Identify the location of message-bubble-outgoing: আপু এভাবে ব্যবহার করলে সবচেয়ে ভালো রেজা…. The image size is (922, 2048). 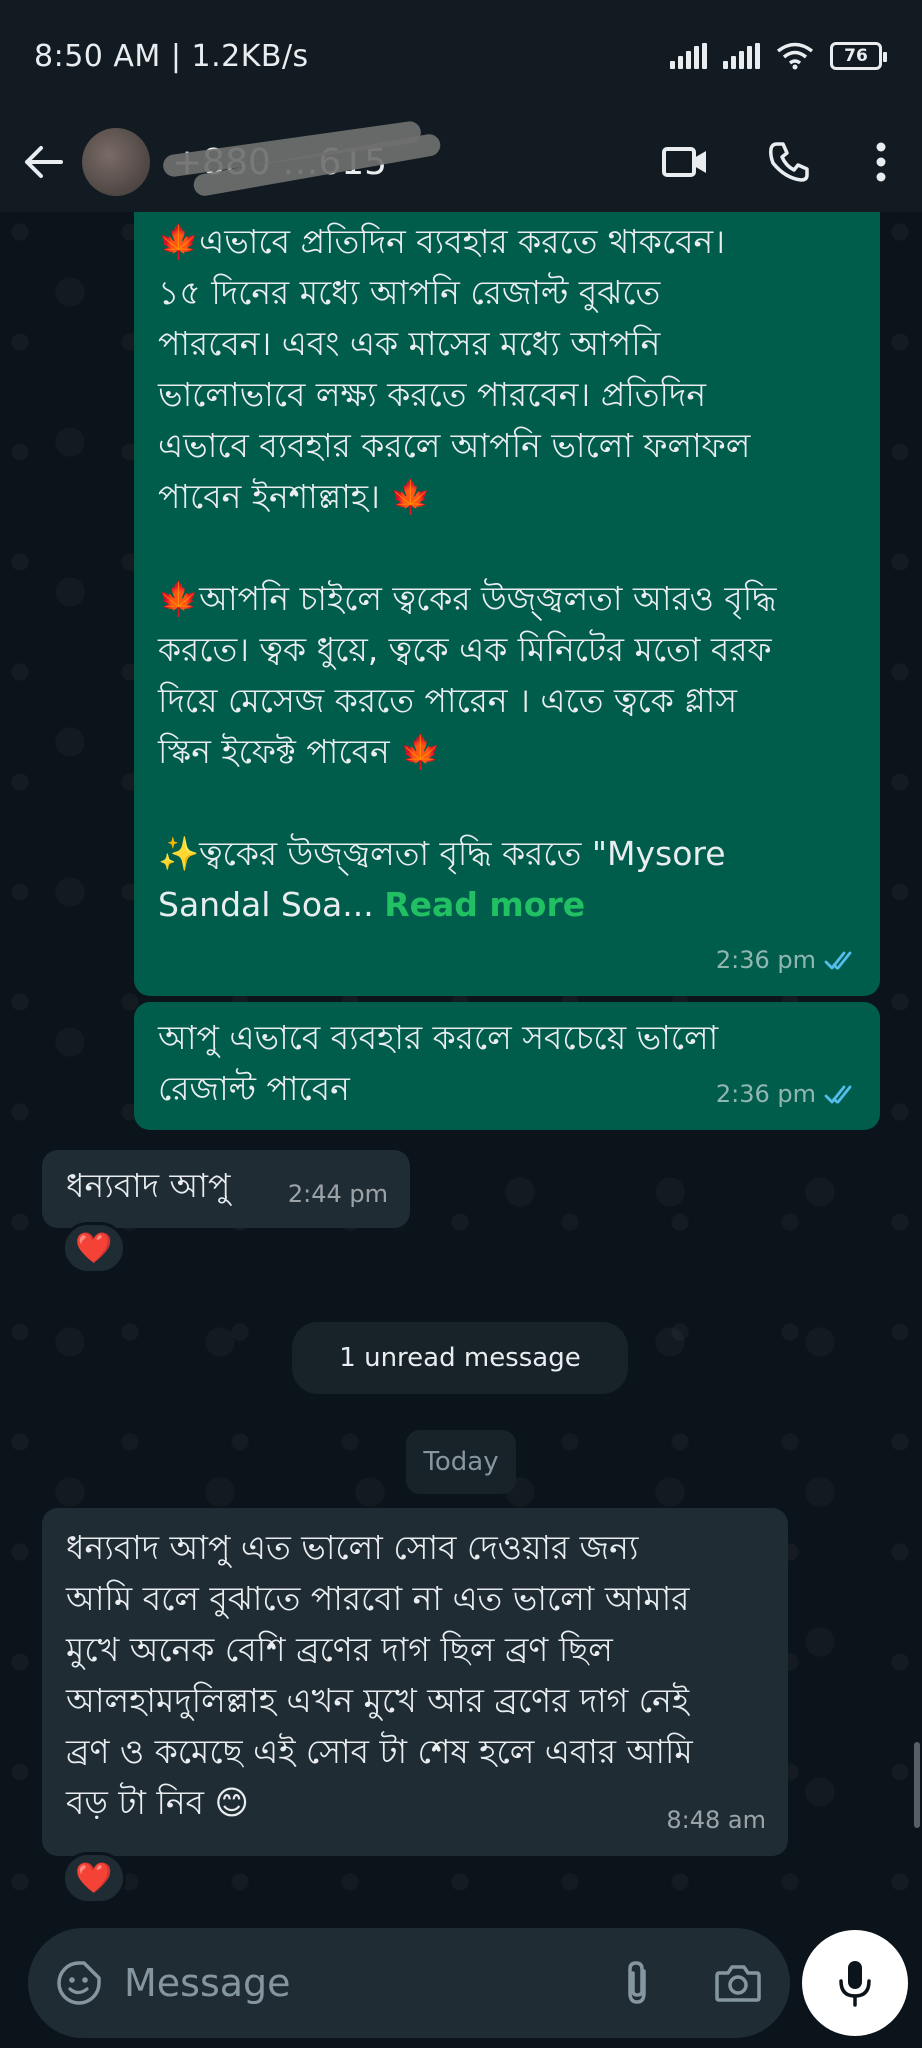
(507, 1066).